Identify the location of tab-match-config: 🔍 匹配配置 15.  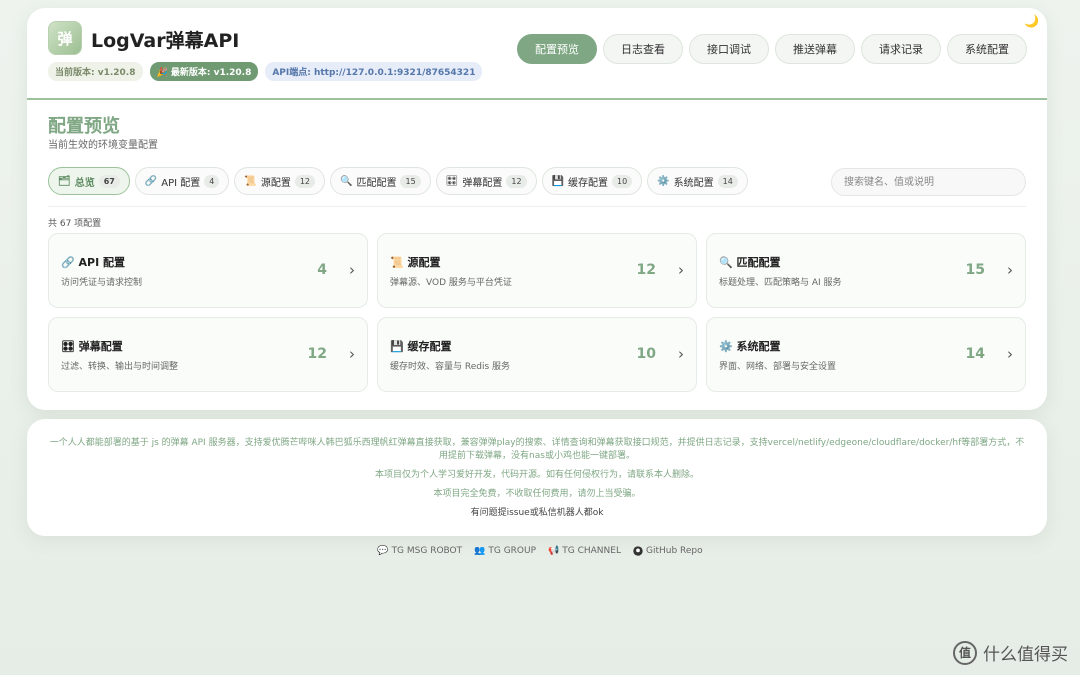
(380, 181).